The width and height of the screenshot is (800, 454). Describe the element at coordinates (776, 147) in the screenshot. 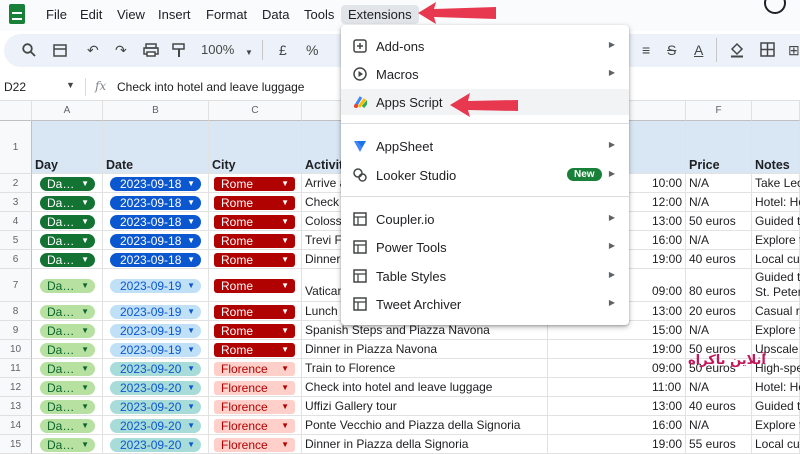

I see `header-cell-notes: Notes` at that location.